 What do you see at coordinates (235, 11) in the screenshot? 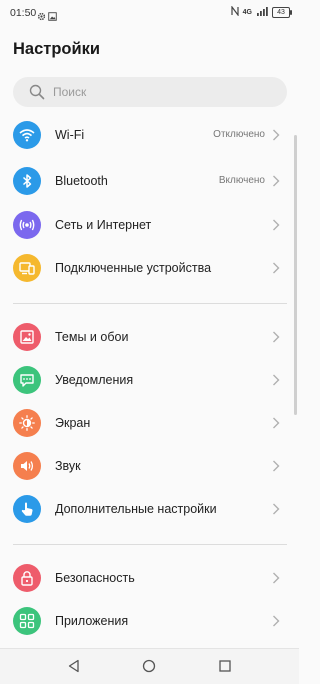
I see `nfc-icon` at bounding box center [235, 11].